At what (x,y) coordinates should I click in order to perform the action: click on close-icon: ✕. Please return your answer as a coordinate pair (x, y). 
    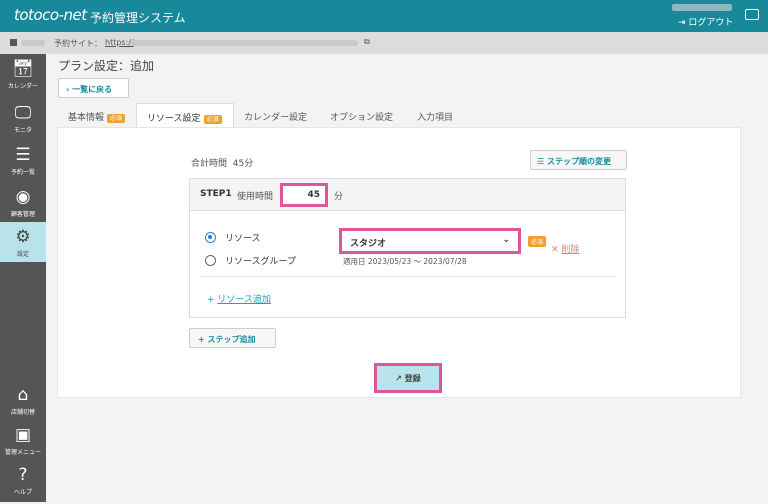
    Looking at the image, I should click on (556, 250).